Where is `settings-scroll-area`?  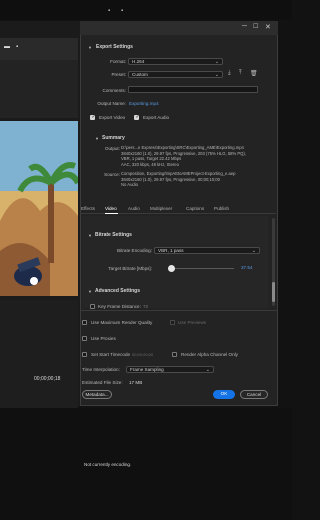
settings-scroll-area is located at coordinates (175, 262).